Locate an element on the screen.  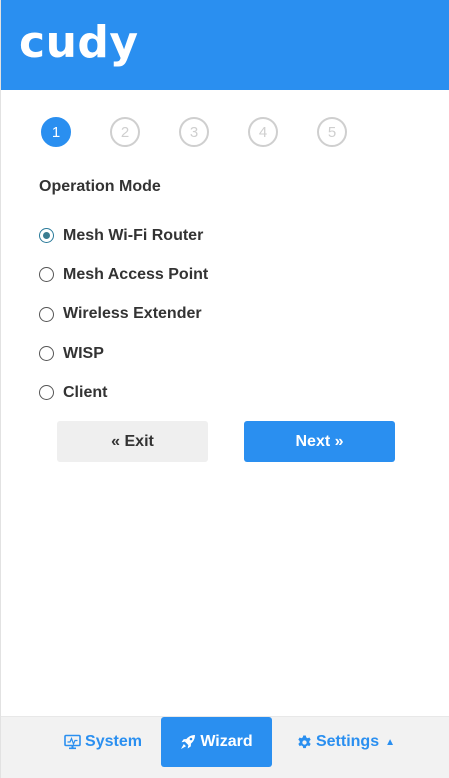
option-label: WISP is located at coordinates (83, 353).